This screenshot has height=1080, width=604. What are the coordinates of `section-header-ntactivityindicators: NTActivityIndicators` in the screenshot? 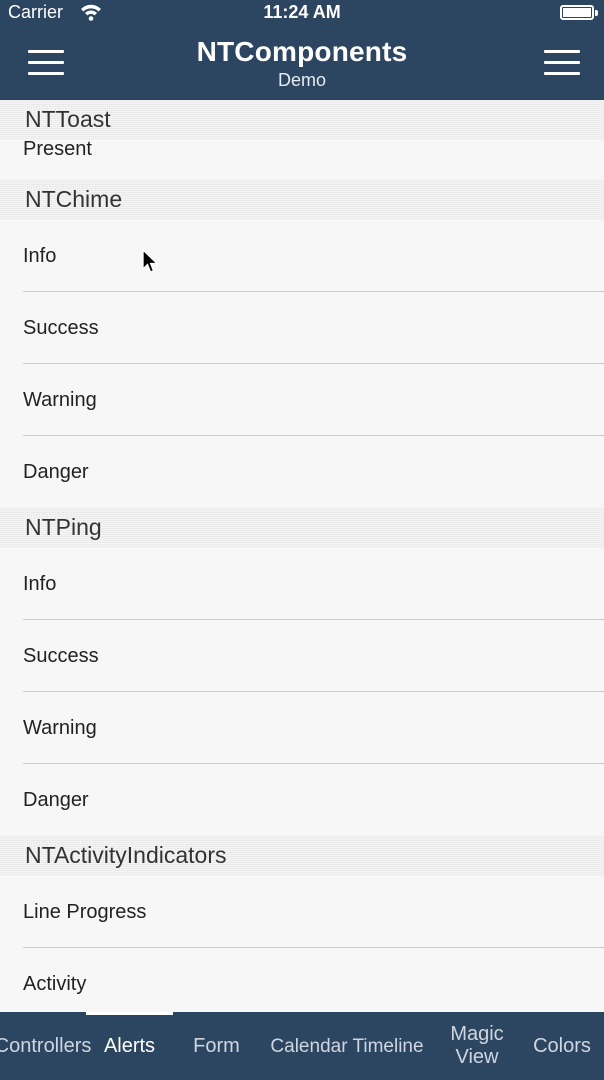 It's located at (302, 856).